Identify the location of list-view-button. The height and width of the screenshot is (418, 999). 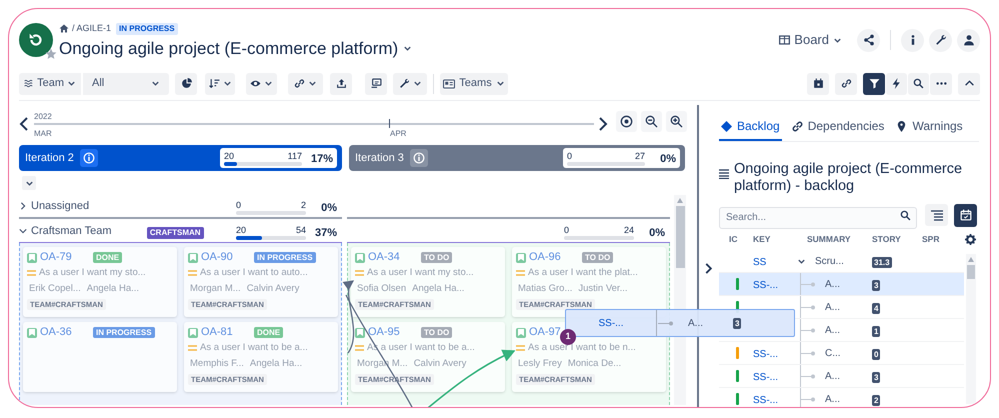
(936, 215).